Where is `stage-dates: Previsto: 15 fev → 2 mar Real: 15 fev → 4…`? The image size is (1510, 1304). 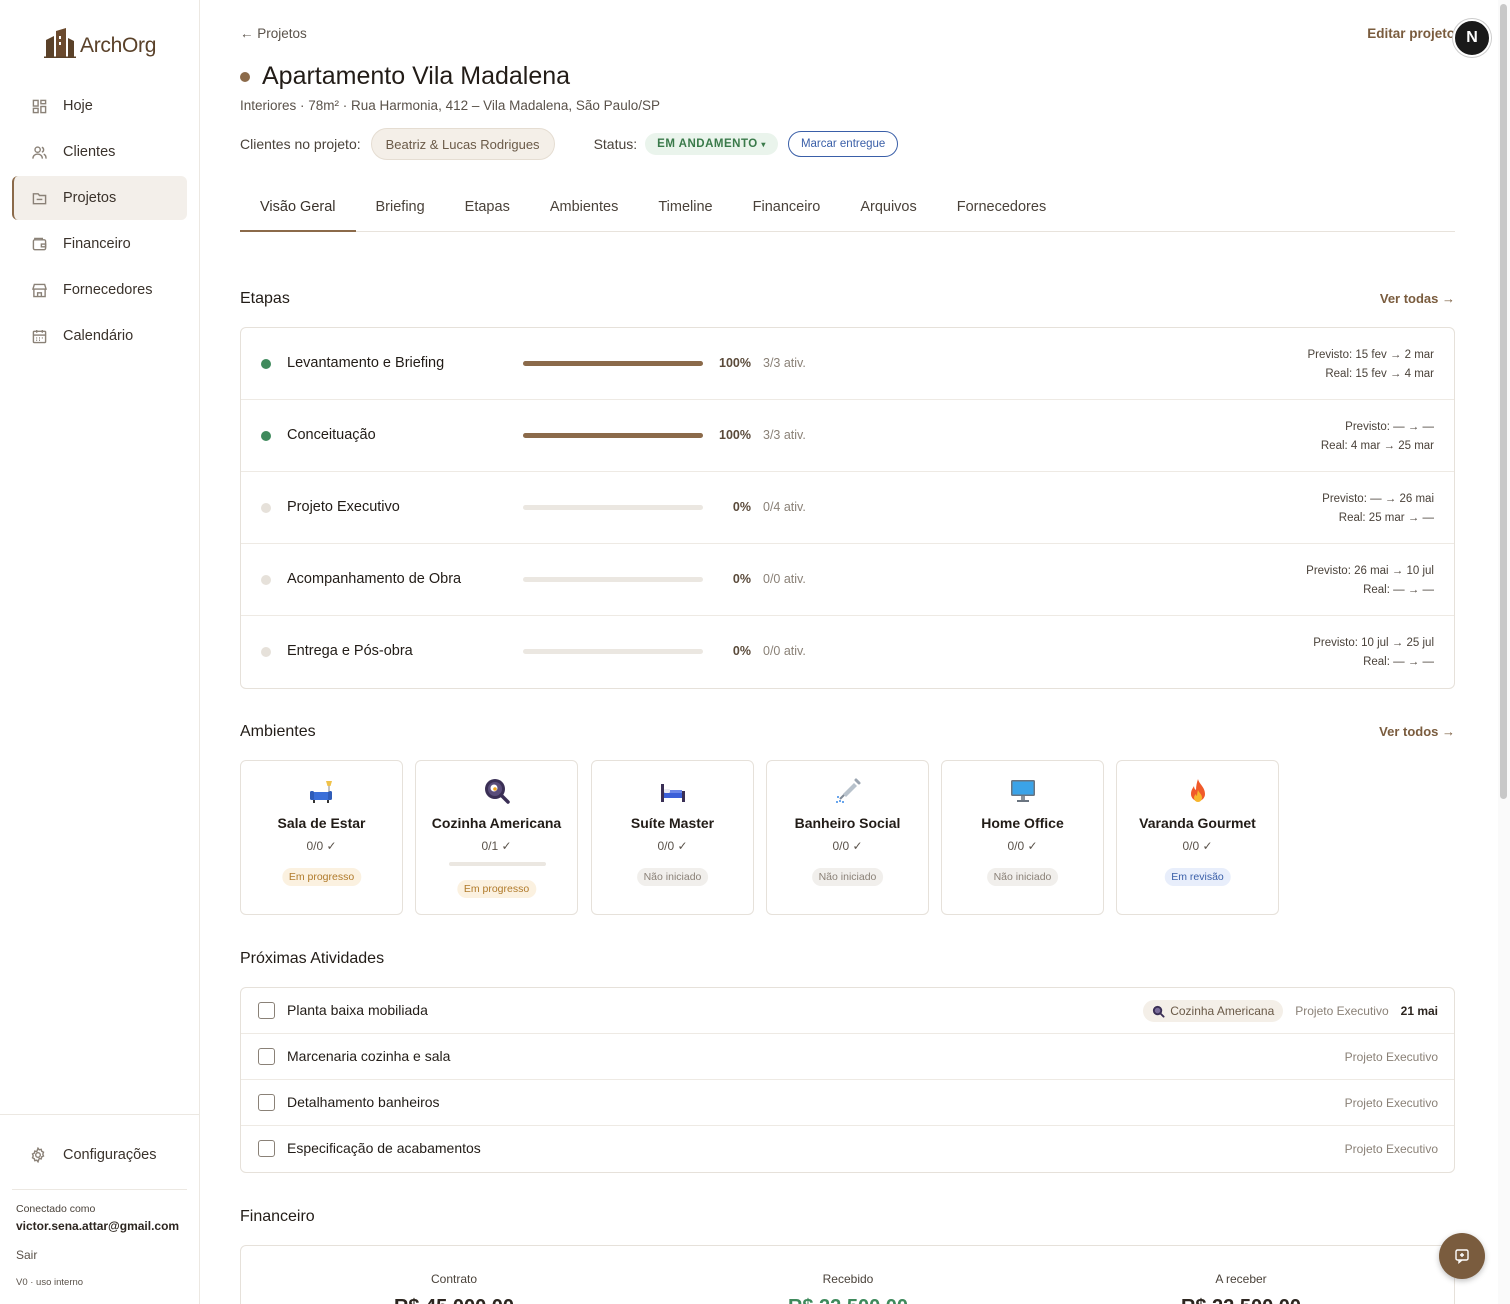
stage-dates: Previsto: 15 fev → 2 mar Real: 15 fev → 4… is located at coordinates (1370, 365).